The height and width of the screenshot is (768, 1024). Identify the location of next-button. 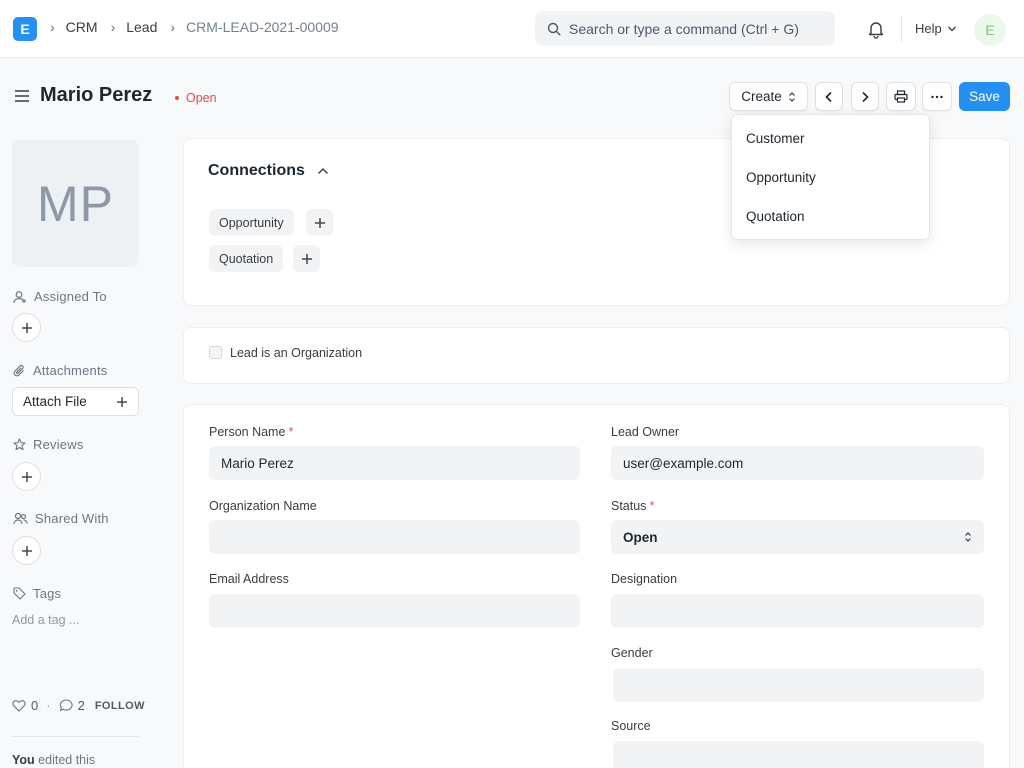
(865, 96).